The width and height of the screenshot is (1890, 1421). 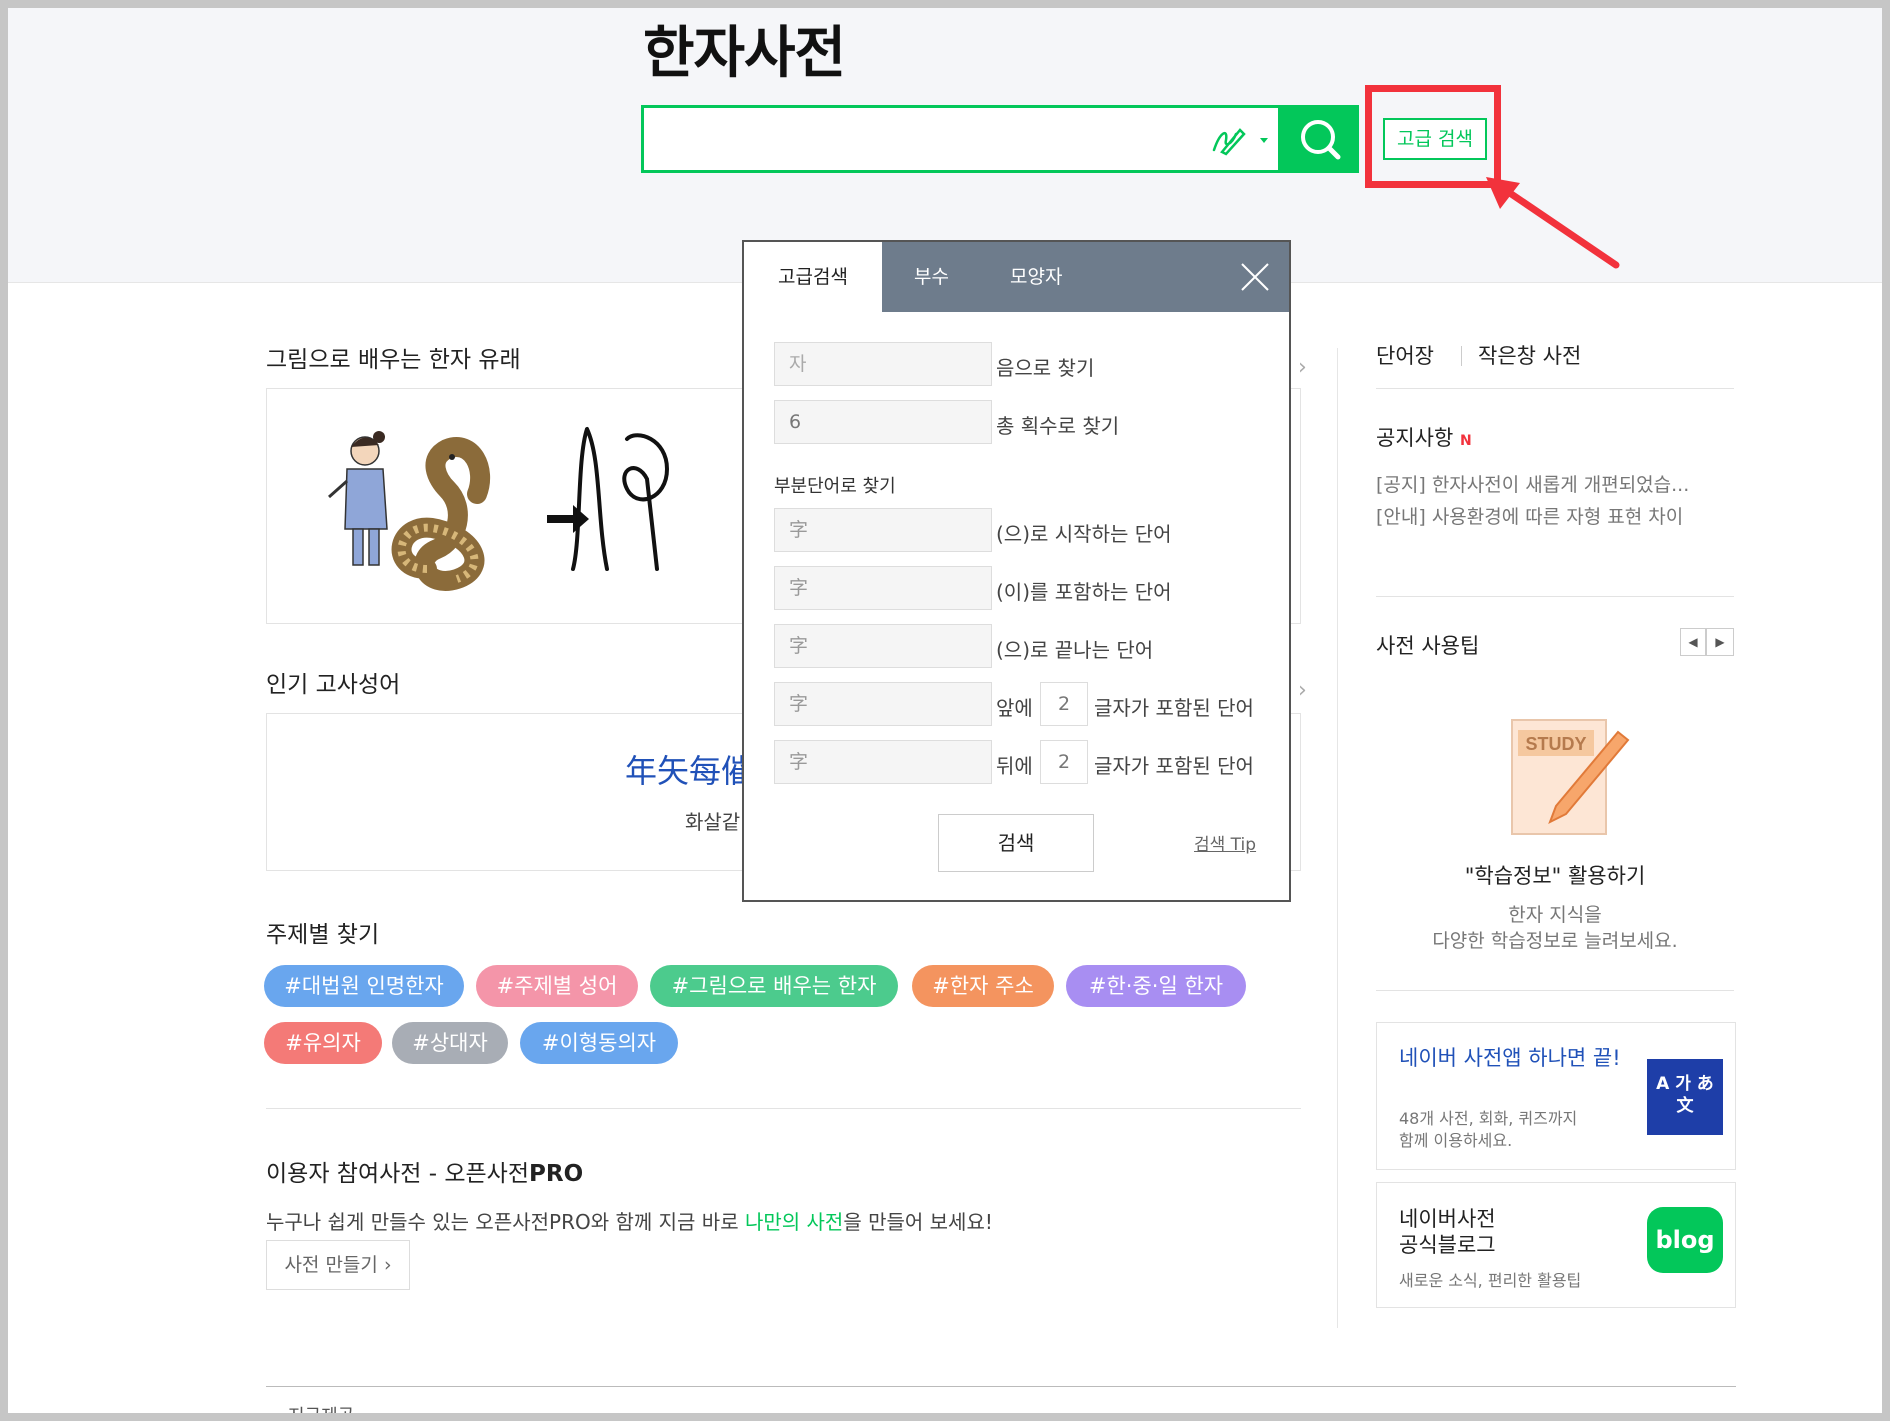 What do you see at coordinates (1084, 592) in the screenshot?
I see `contains-label: (이)를 포함하는 단어` at bounding box center [1084, 592].